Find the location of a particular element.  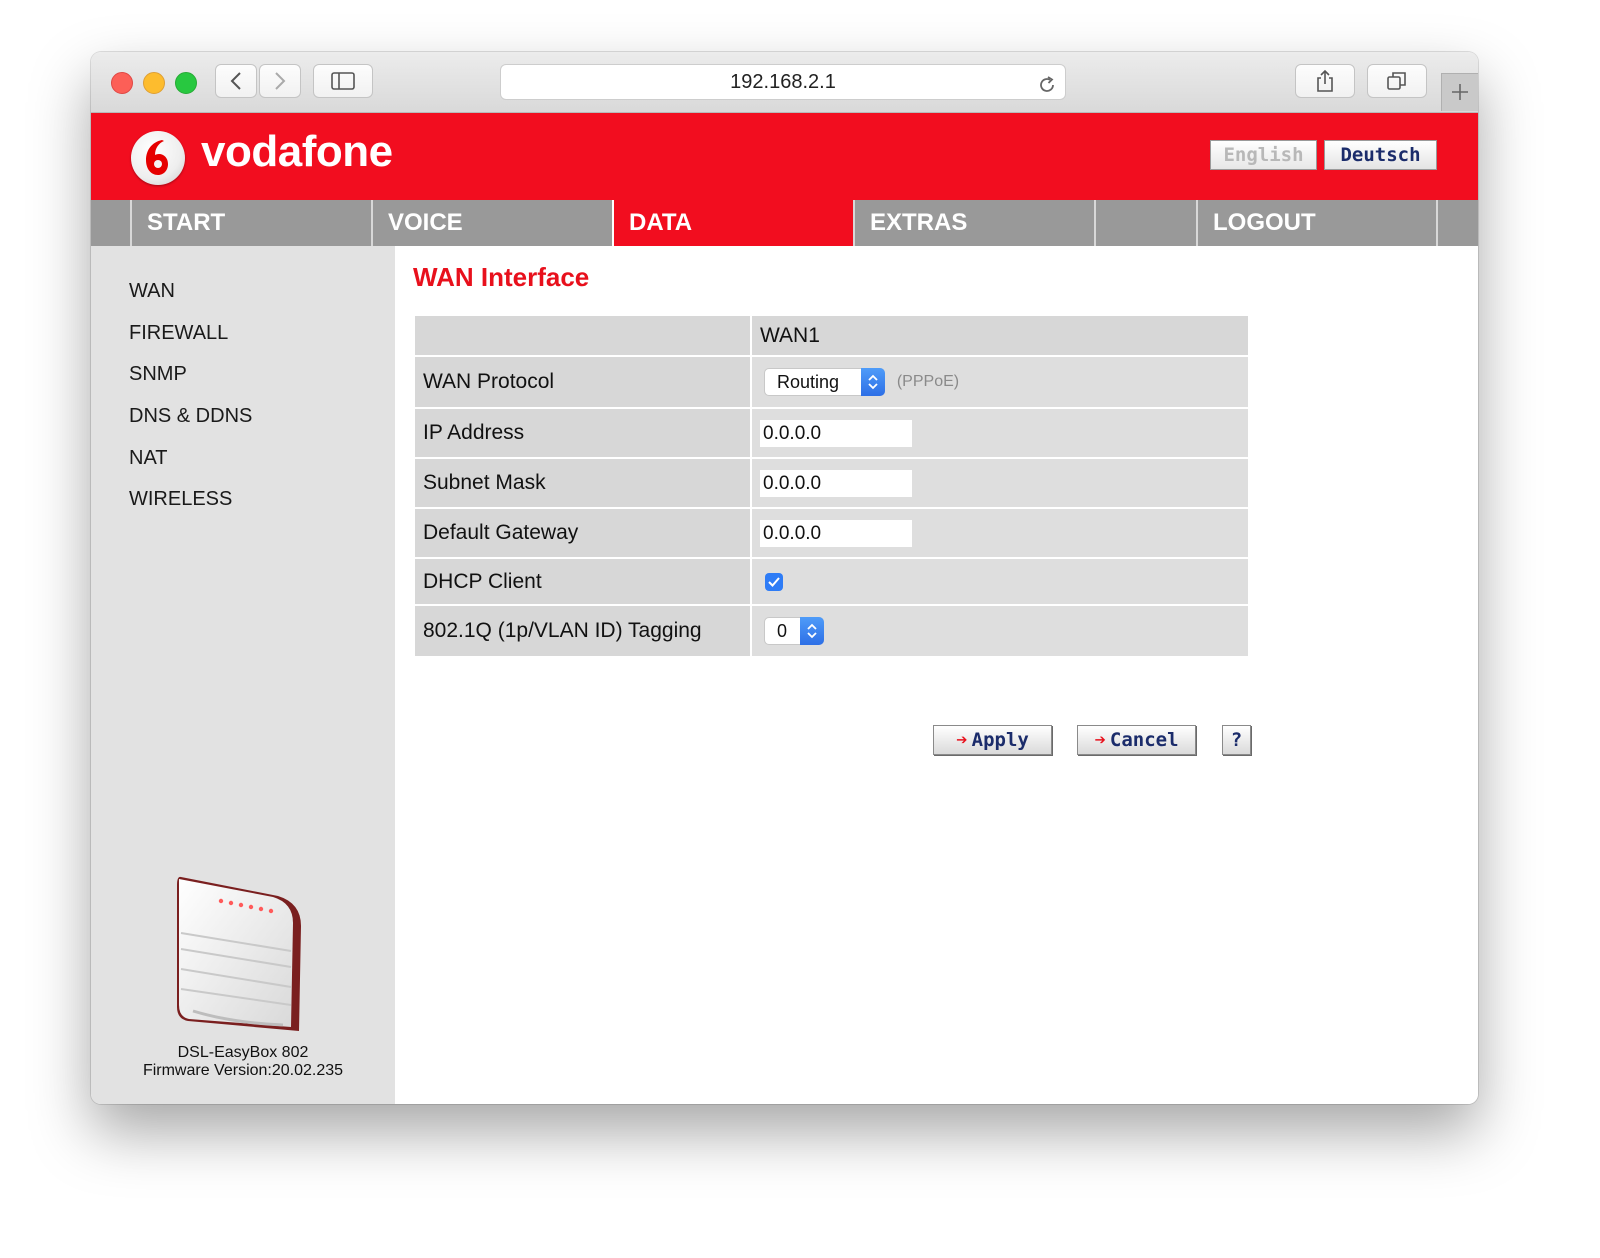

wan-protocol-cell: Routing (PPPoE) is located at coordinates (1000, 382).